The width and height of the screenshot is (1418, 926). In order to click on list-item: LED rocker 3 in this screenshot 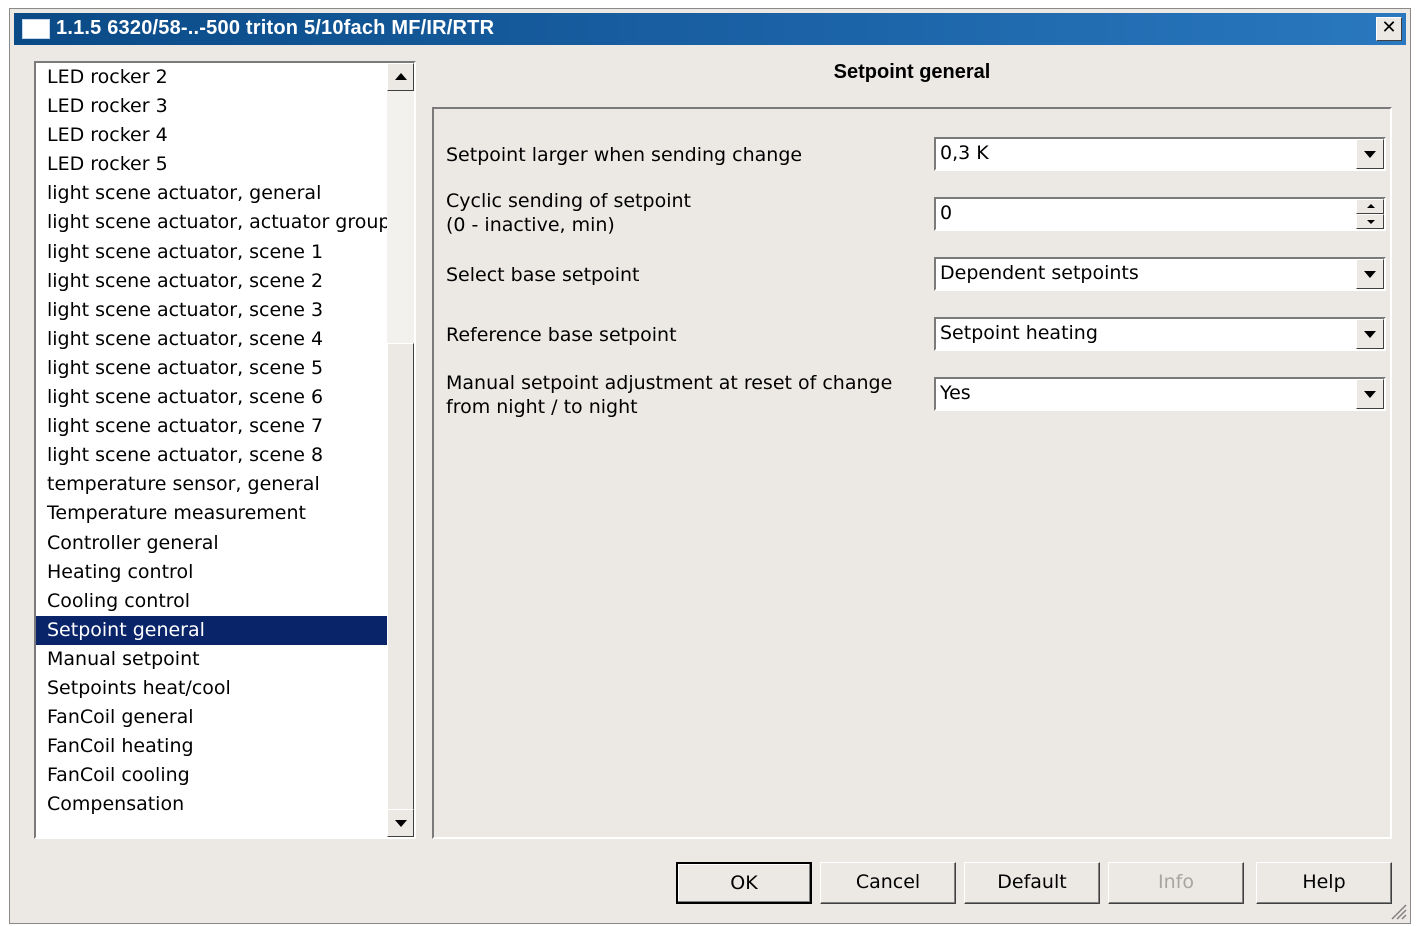, I will do `click(211, 106)`.